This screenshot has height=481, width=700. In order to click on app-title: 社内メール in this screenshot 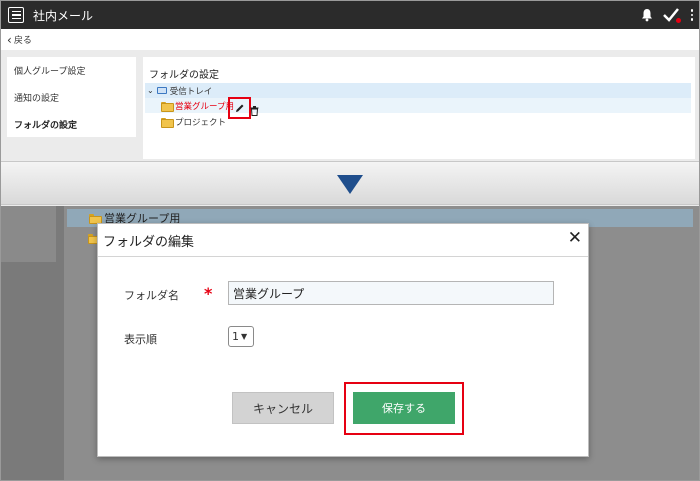, I will do `click(63, 15)`.